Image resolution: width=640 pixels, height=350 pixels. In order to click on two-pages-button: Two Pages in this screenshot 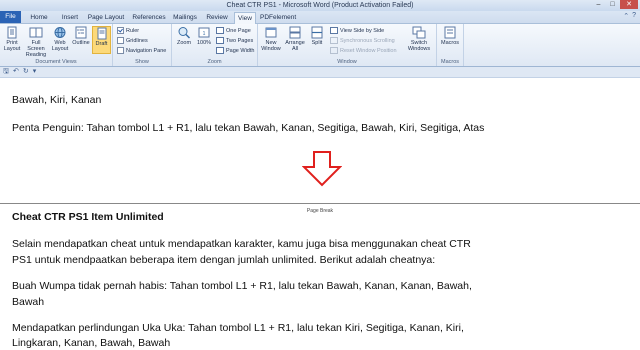, I will do `click(234, 40)`.